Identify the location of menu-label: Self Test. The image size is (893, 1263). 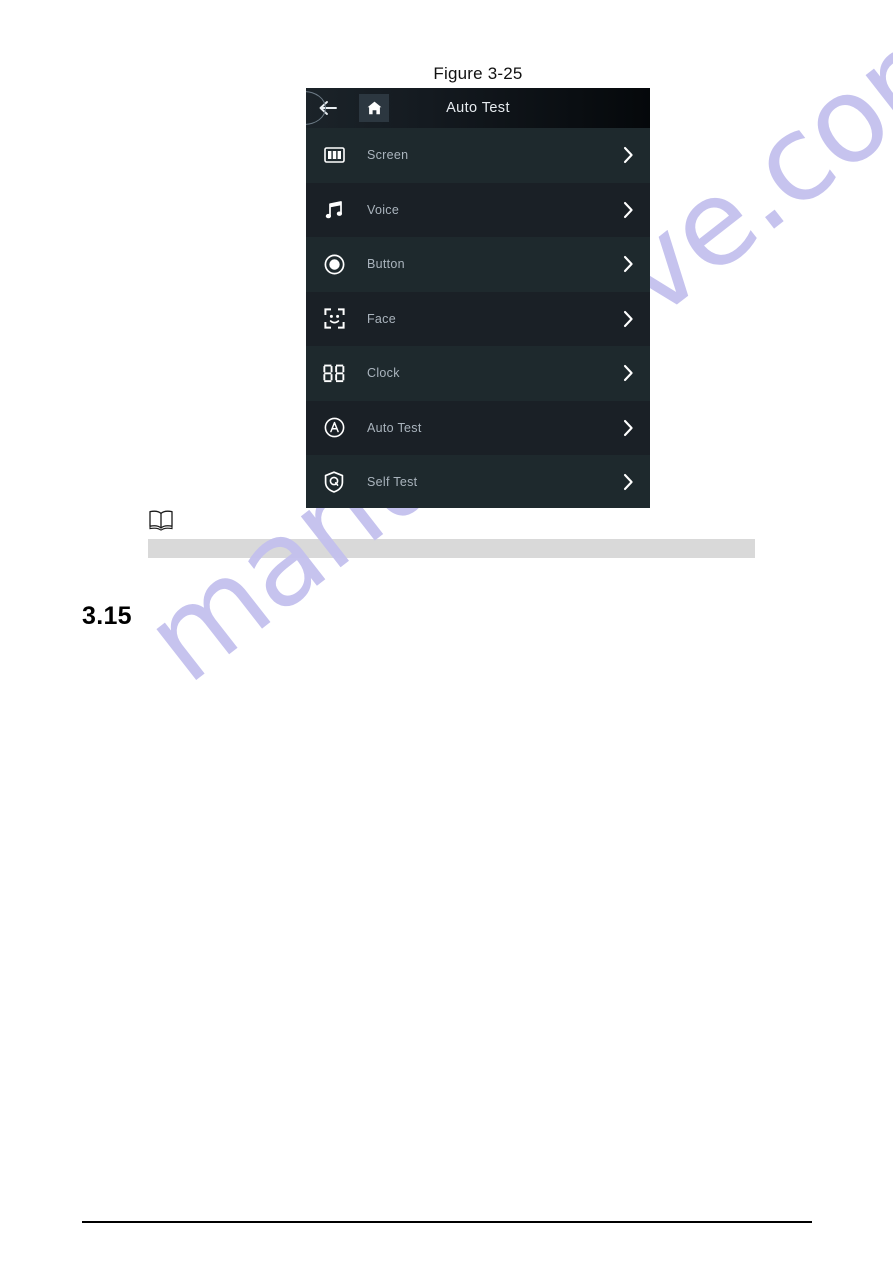
(392, 482).